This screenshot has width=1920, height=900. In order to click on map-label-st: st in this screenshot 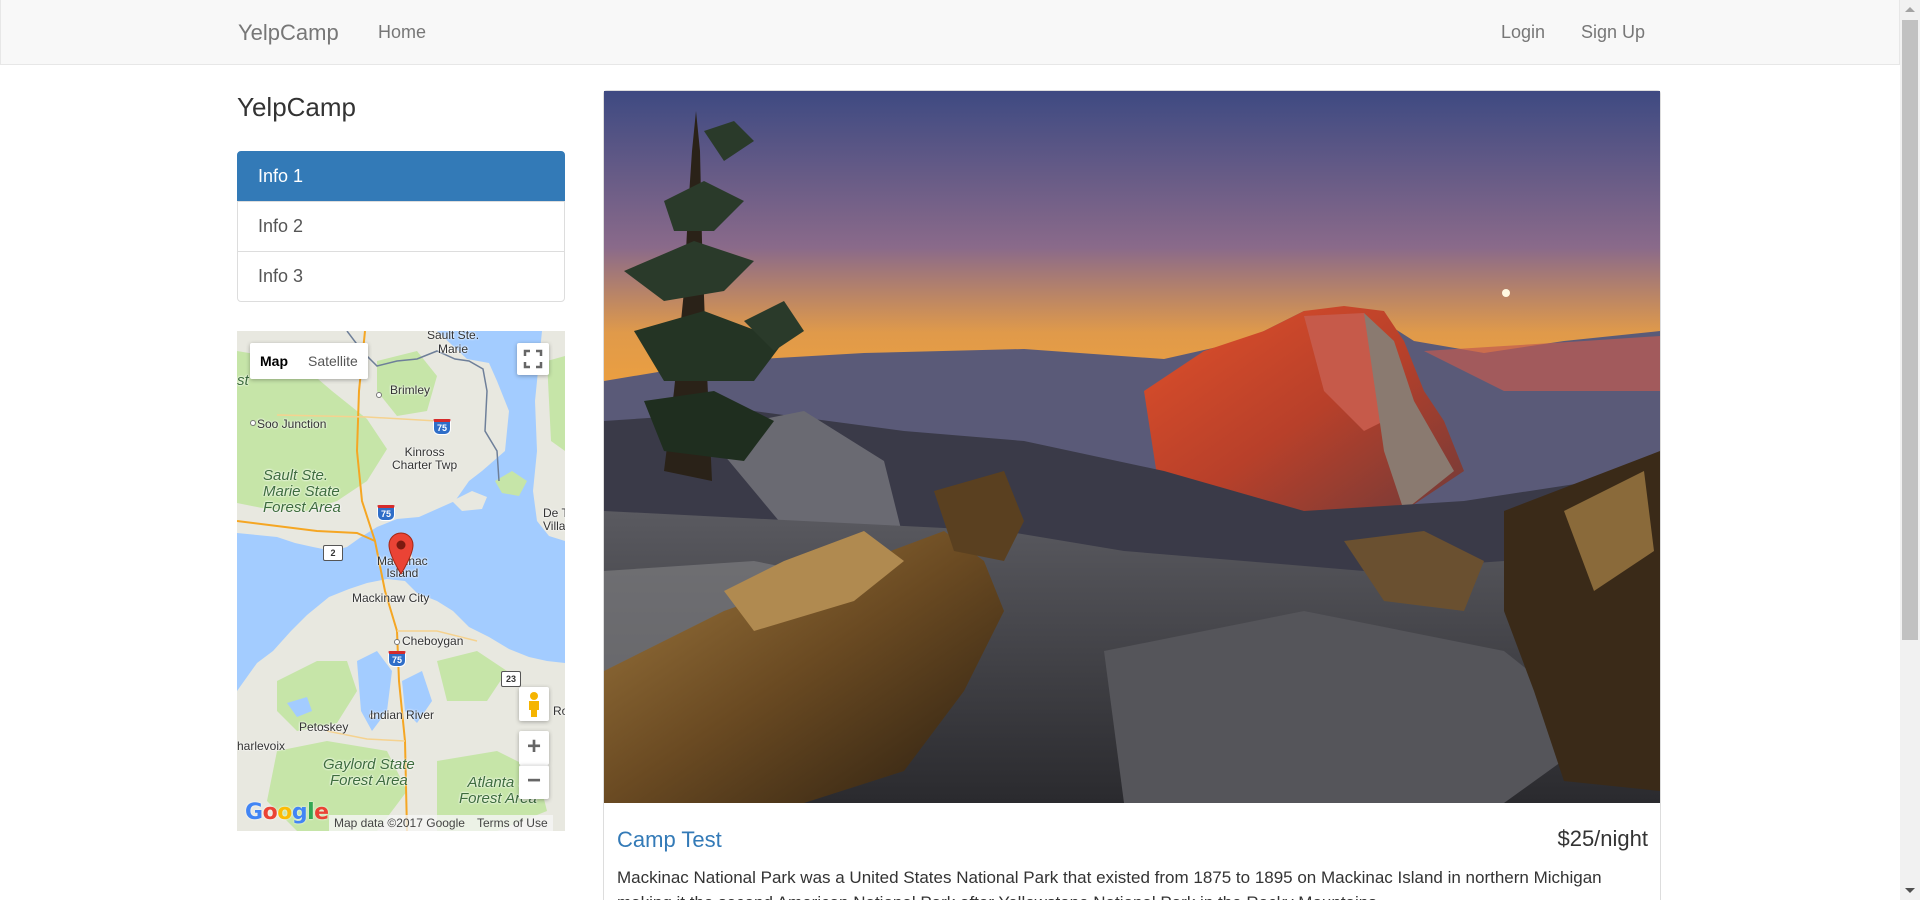, I will do `click(243, 380)`.